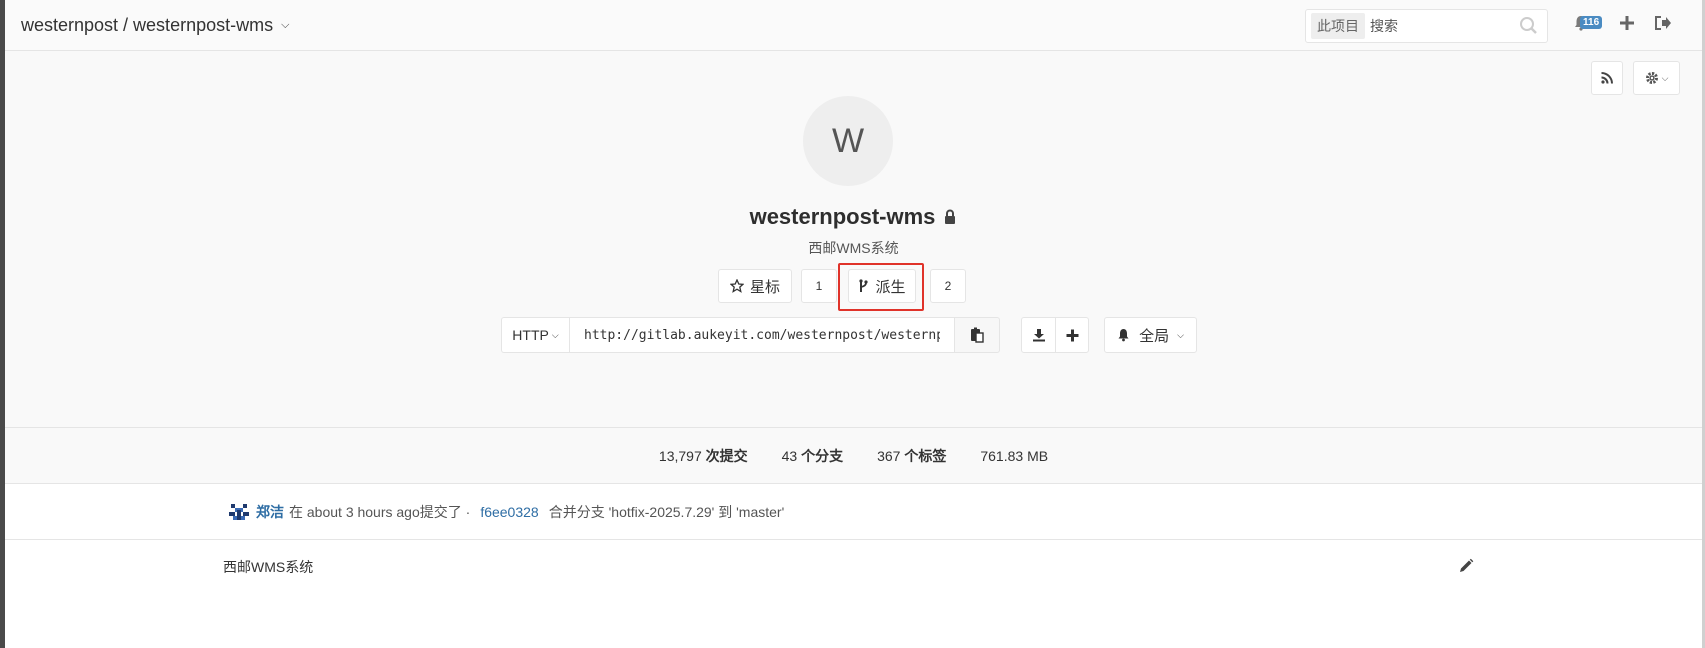  Describe the element at coordinates (736, 286) in the screenshot. I see `star-icon` at that location.